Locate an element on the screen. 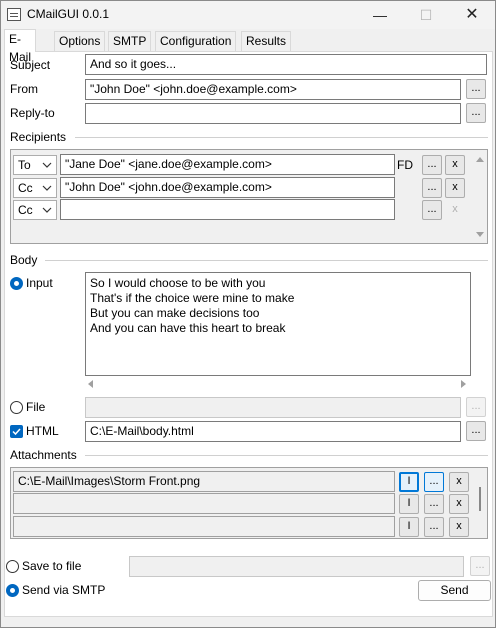  recipient-type-select-3: Cc is located at coordinates (35, 210).